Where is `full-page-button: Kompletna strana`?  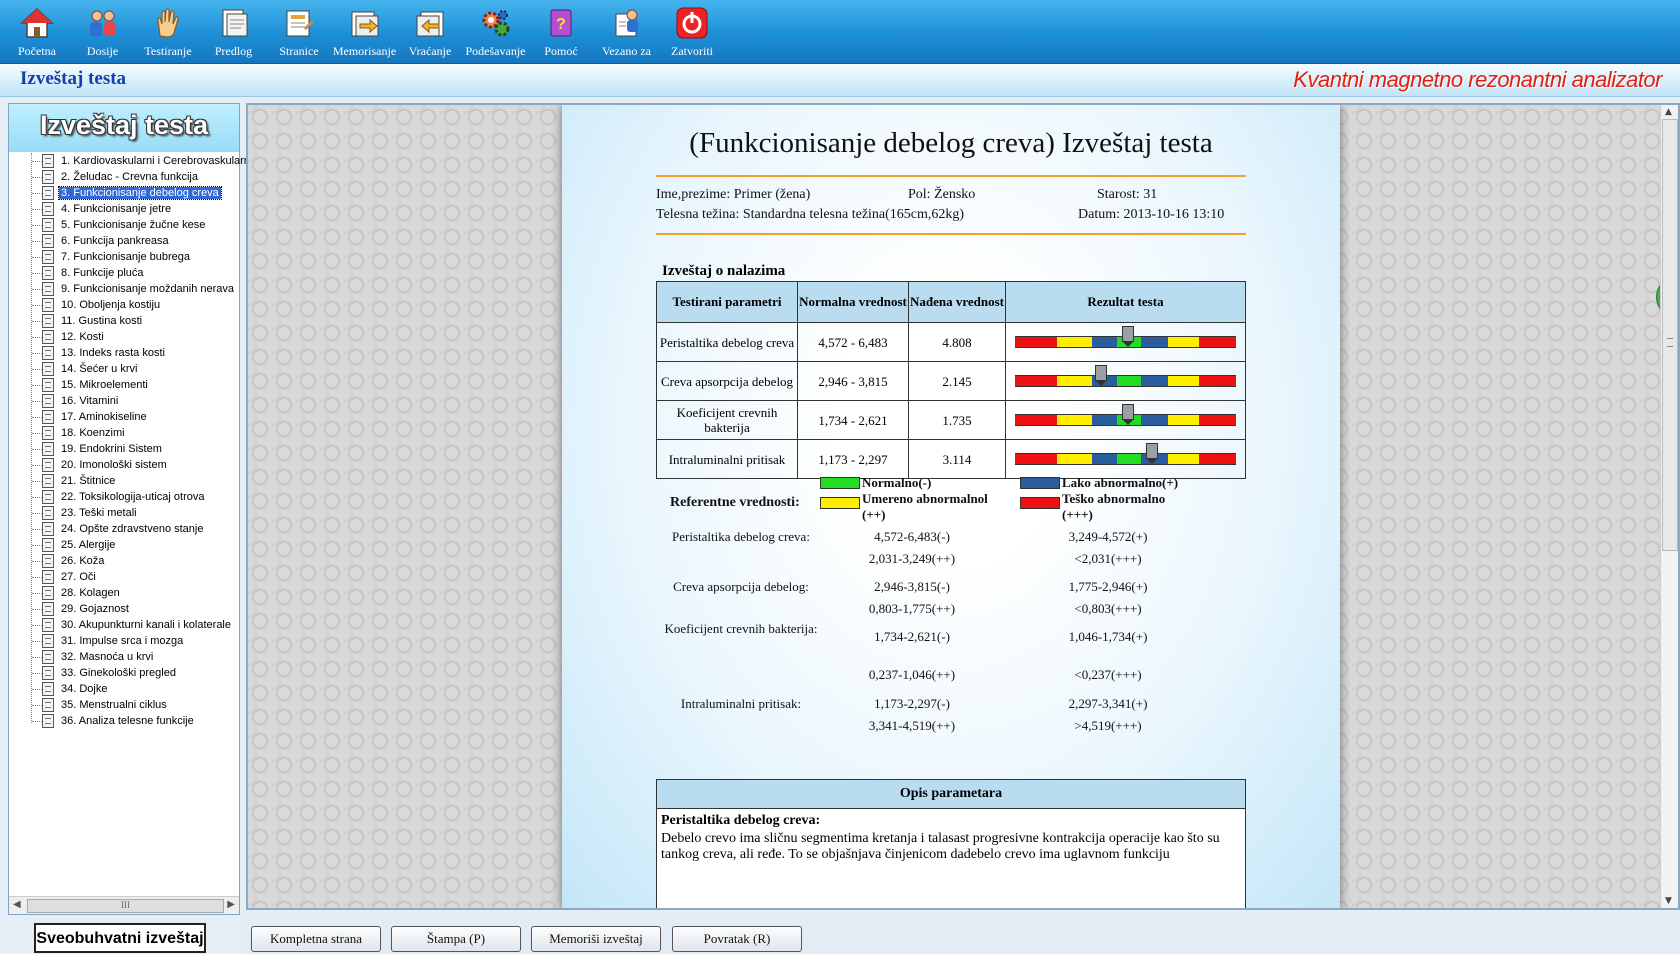
full-page-button: Kompletna strana is located at coordinates (316, 939).